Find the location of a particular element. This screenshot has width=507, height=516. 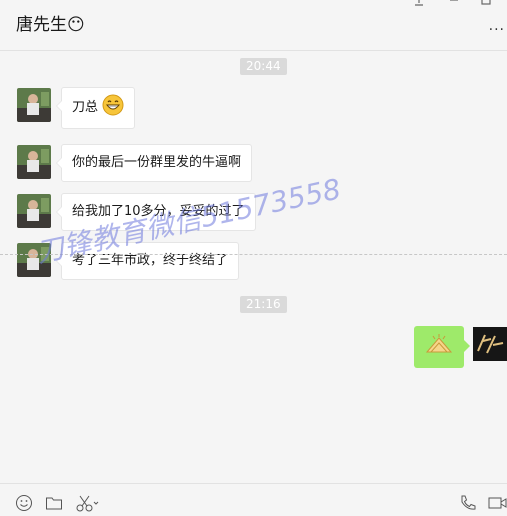

scissors-icon is located at coordinates (88, 505).